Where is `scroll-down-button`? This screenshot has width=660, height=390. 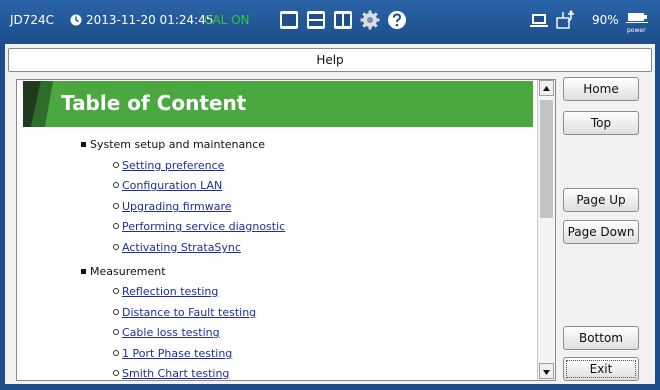 scroll-down-button is located at coordinates (546, 371).